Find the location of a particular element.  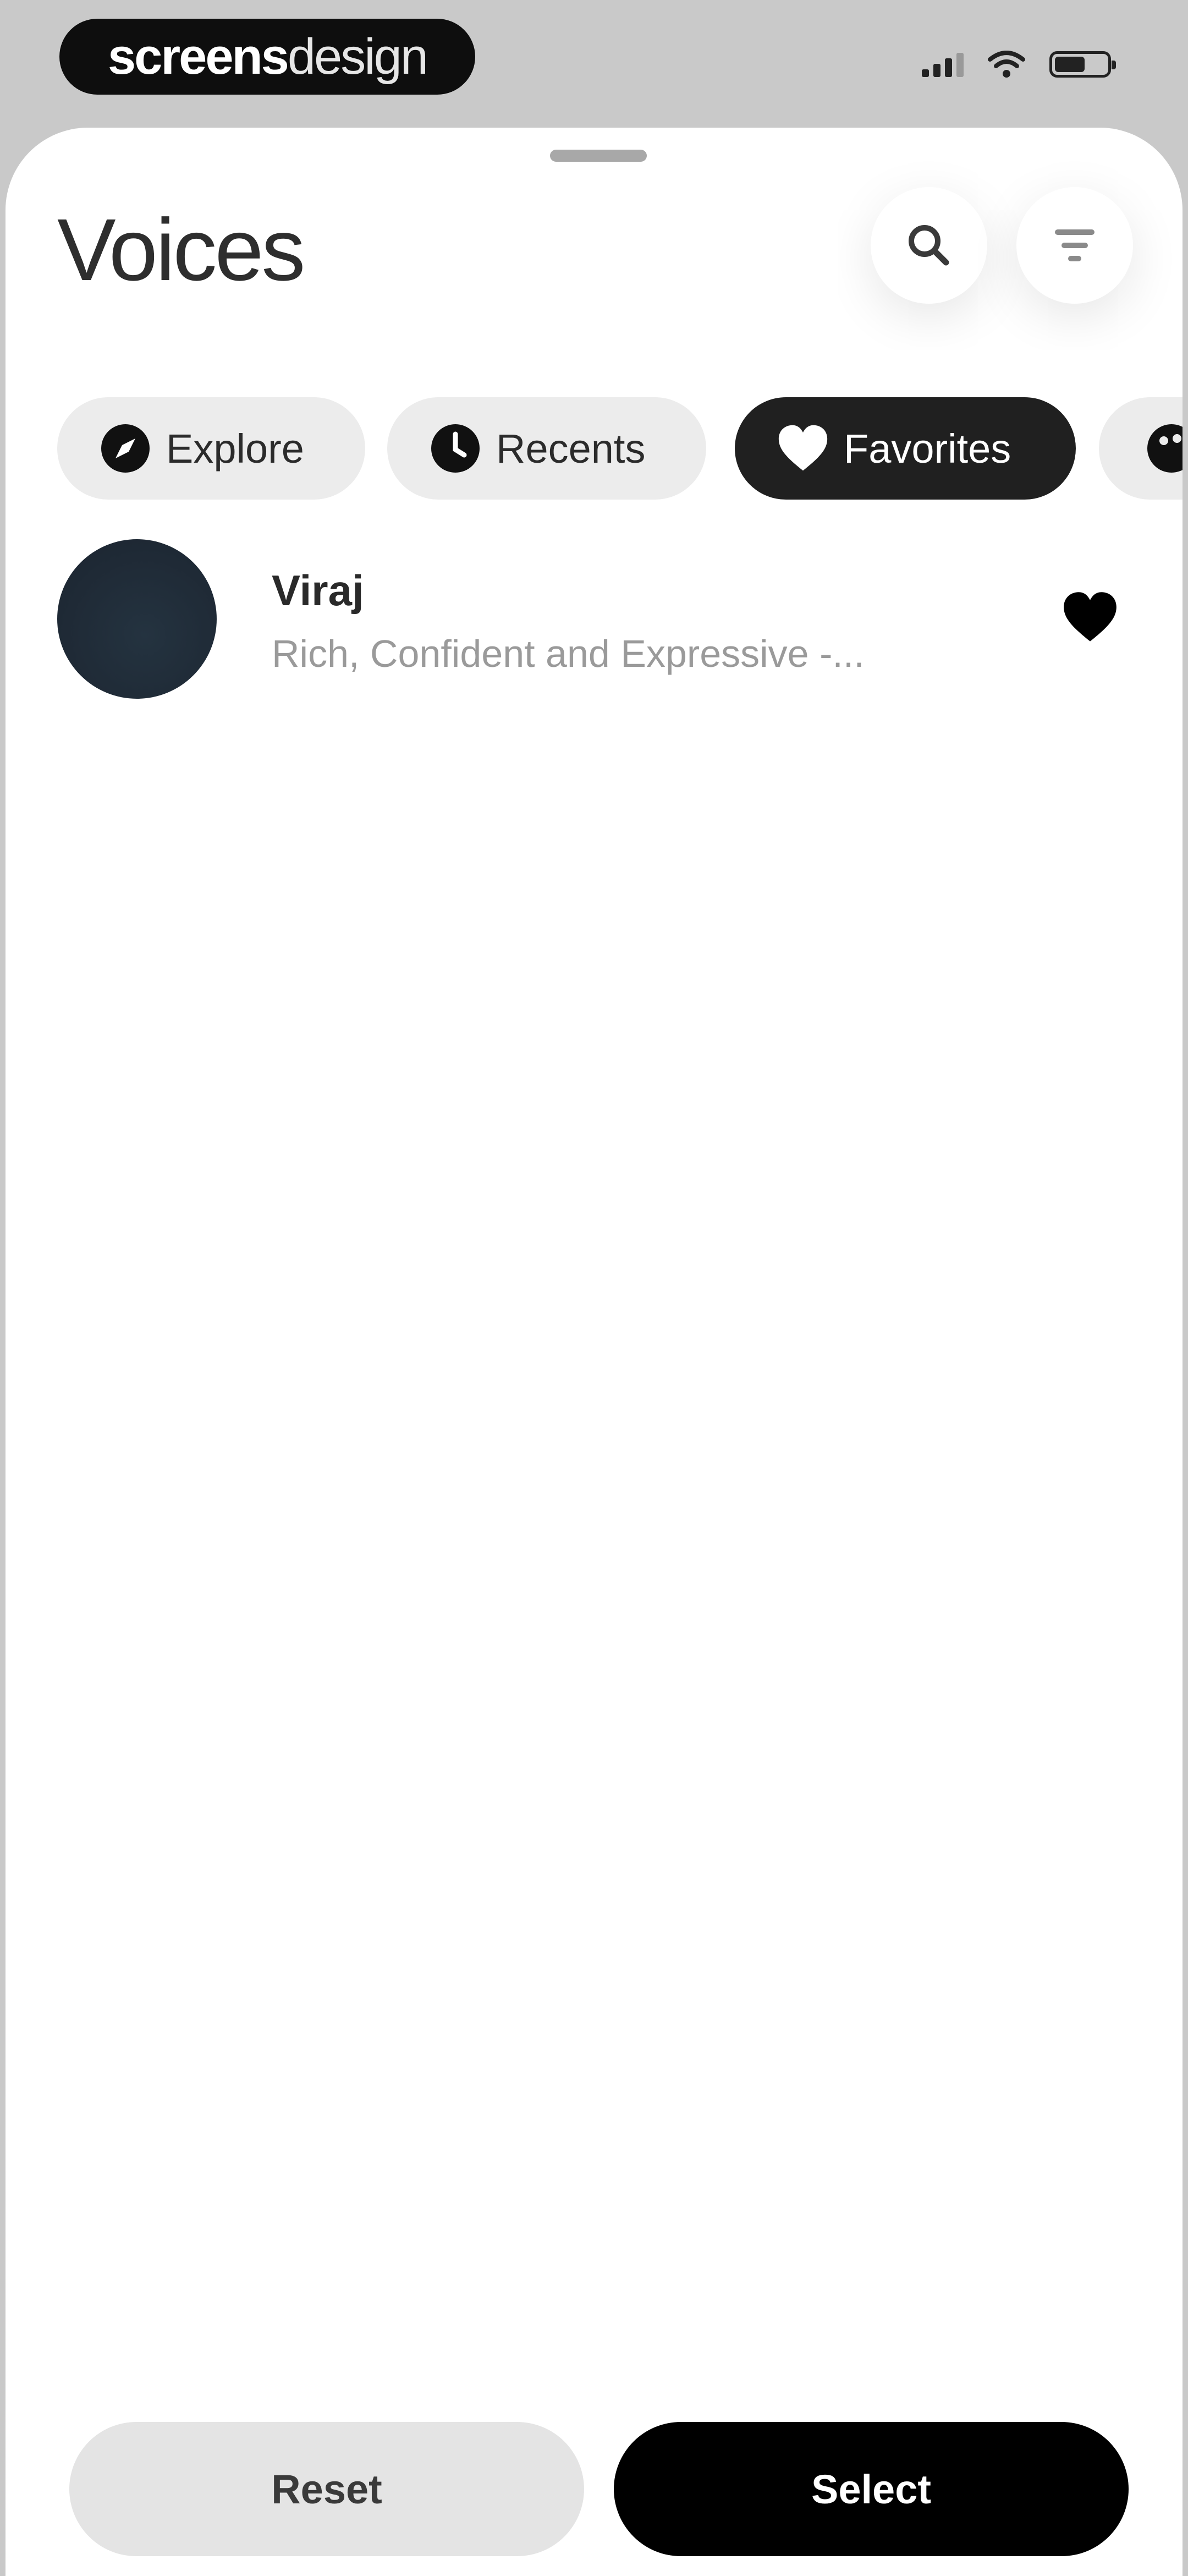

cellular-signal-icon is located at coordinates (943, 65).